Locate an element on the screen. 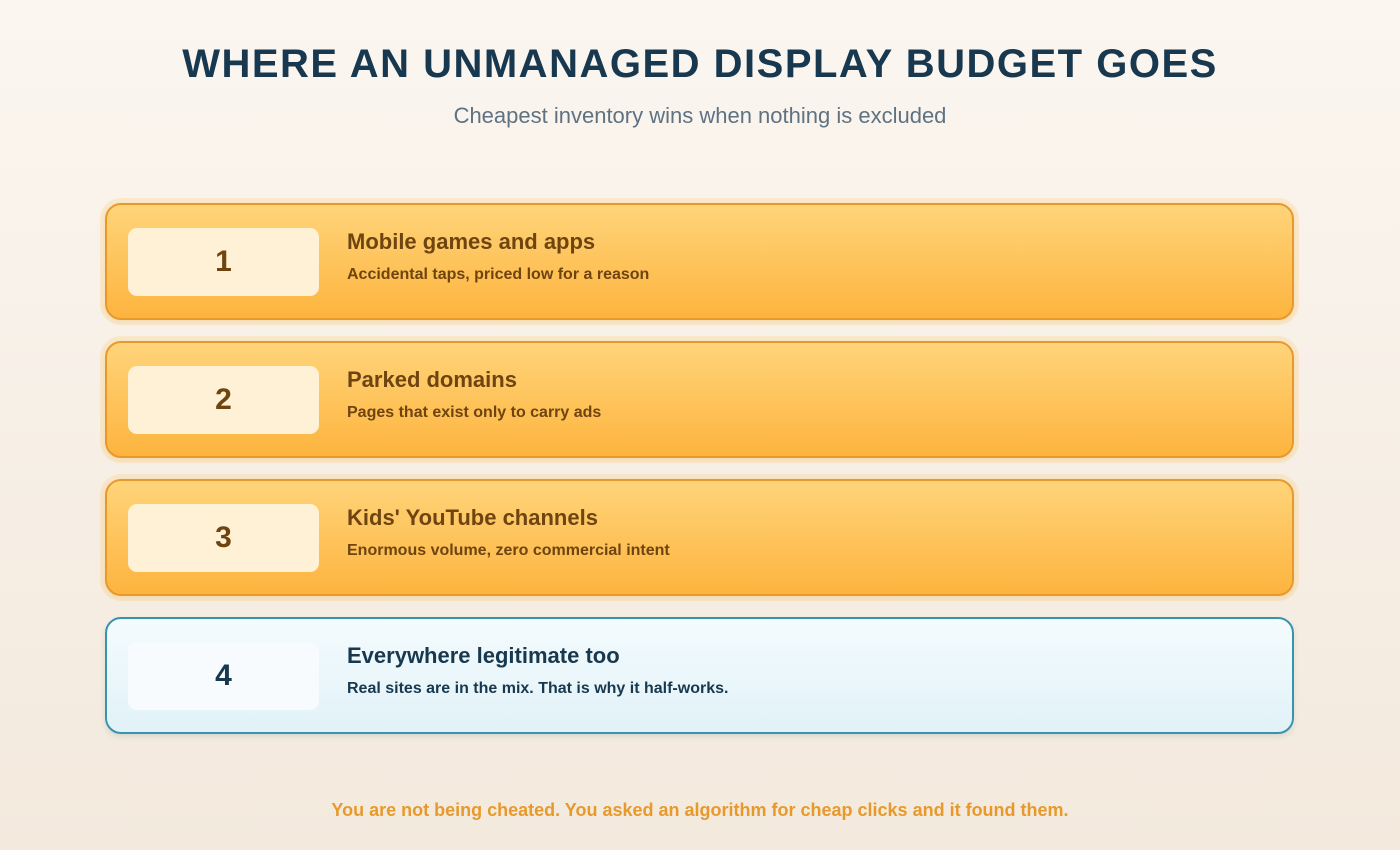  rank-number-badge: 3 is located at coordinates (223, 538).